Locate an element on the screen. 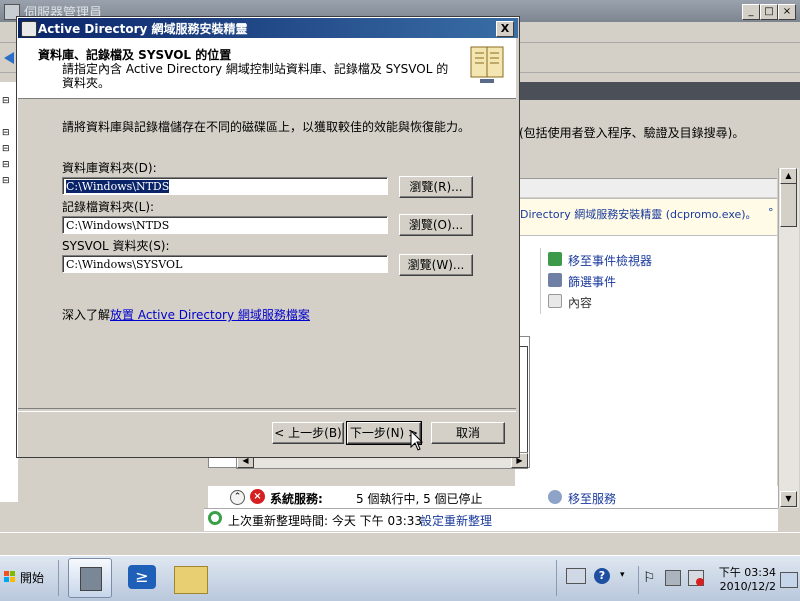 The width and height of the screenshot is (800, 601). help-icon: ? is located at coordinates (602, 576).